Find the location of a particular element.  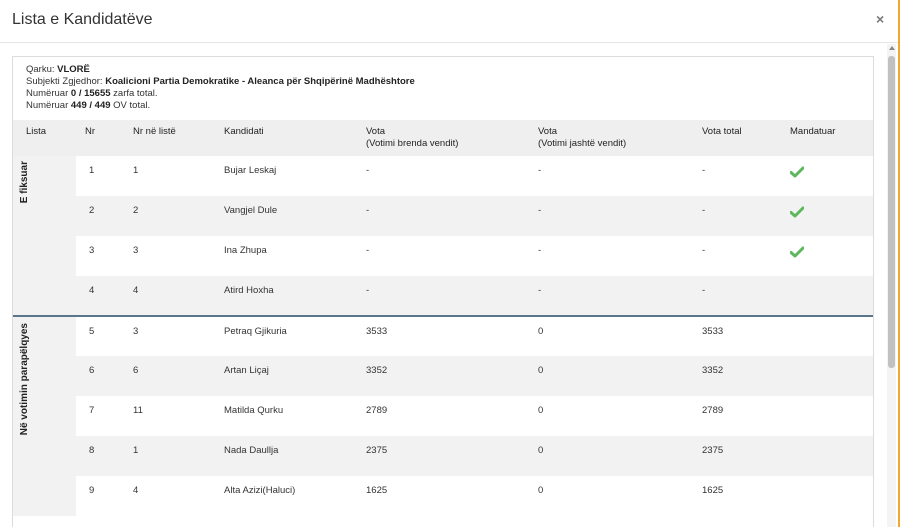

cell-vota-total: 2375 is located at coordinates (733, 456).